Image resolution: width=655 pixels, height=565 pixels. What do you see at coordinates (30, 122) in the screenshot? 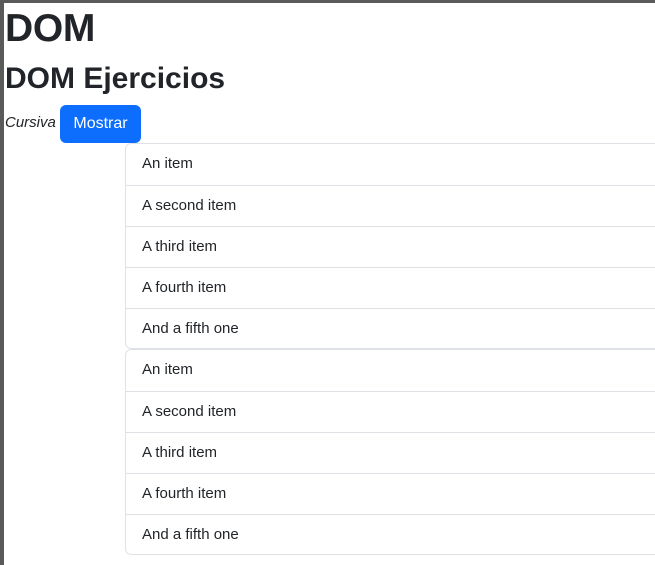
I see `italic-text: Cursiva` at bounding box center [30, 122].